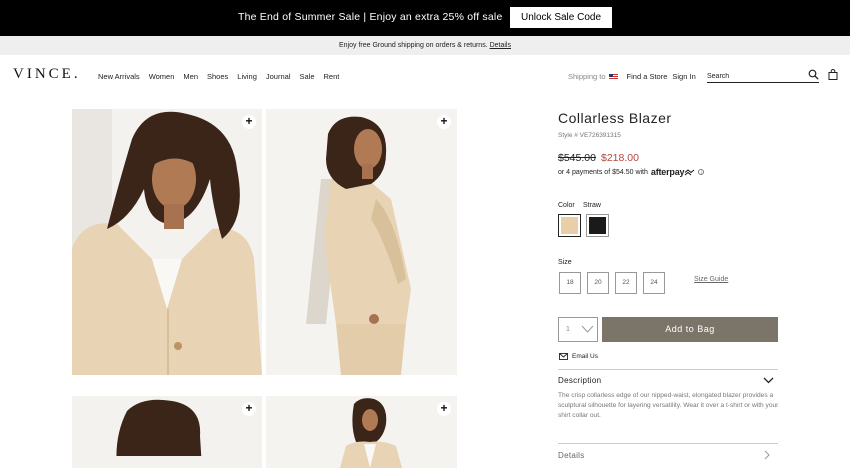  I want to click on color-swatch-straw, so click(569, 225).